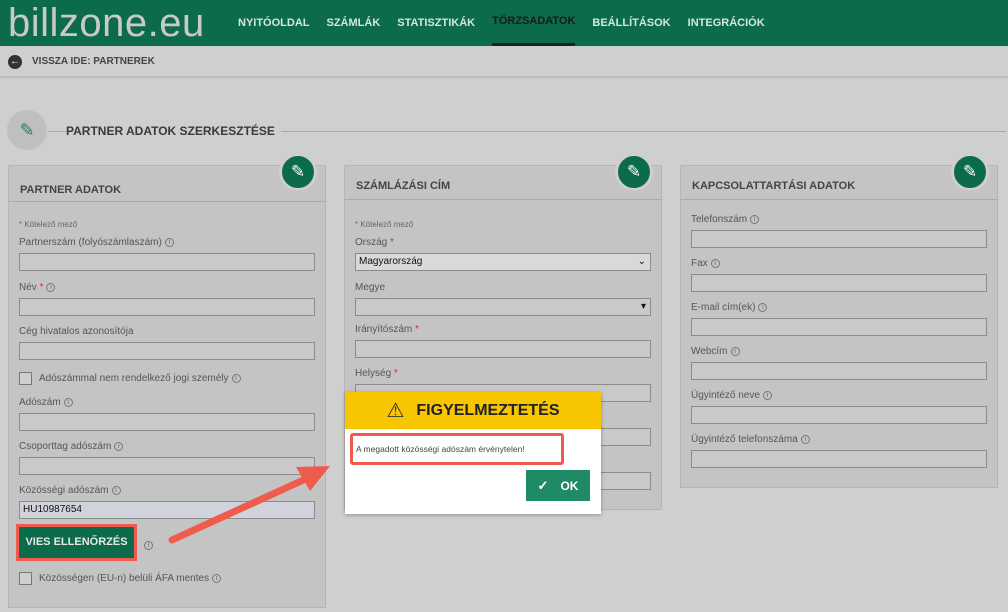 The image size is (1008, 612). I want to click on ok-button: ✓ OK, so click(558, 485).